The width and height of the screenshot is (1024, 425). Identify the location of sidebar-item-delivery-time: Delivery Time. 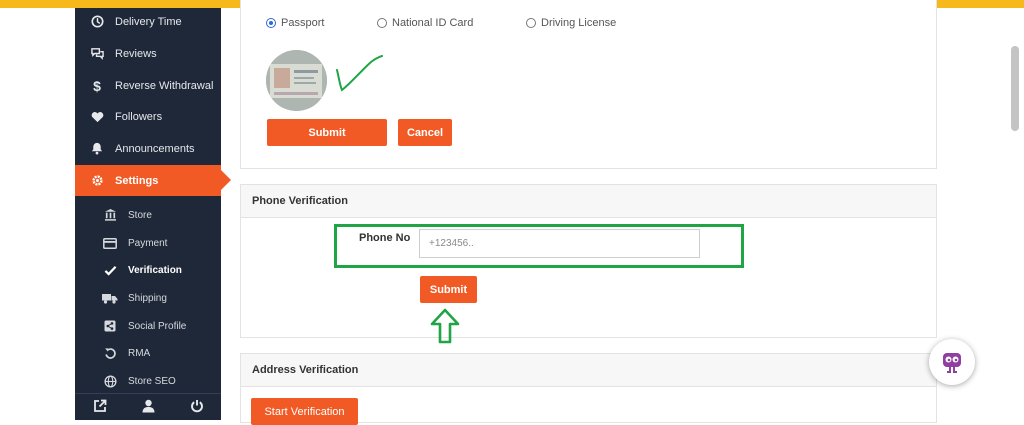
(148, 21).